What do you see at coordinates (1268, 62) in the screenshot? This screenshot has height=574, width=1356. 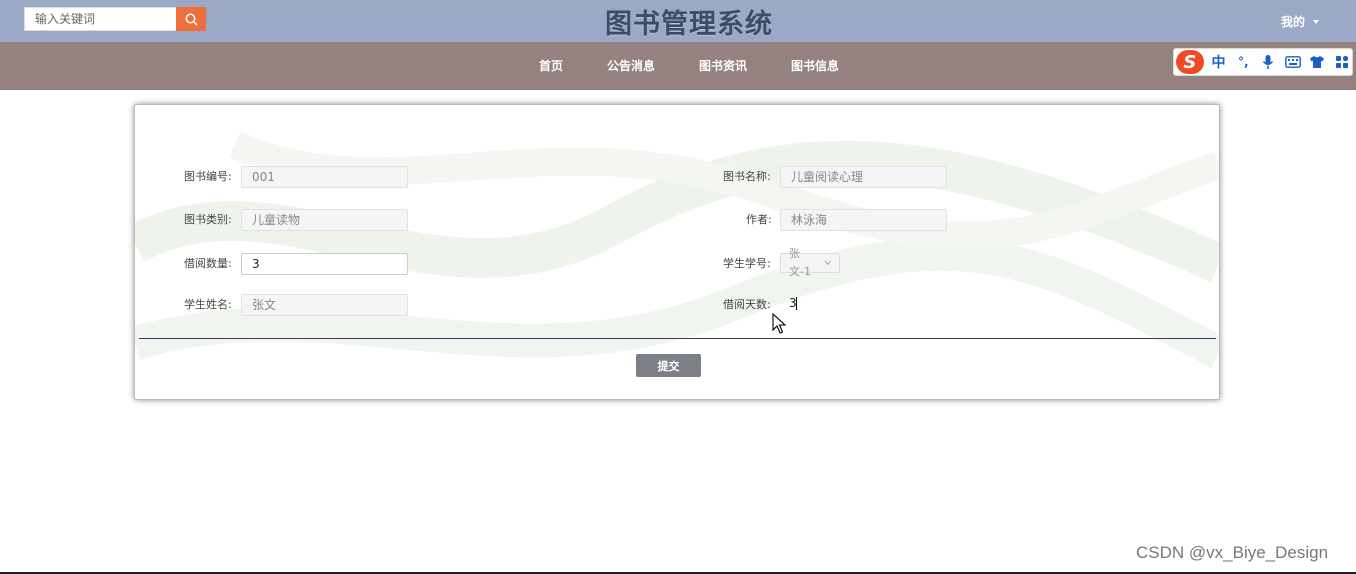 I see `microphone-icon` at bounding box center [1268, 62].